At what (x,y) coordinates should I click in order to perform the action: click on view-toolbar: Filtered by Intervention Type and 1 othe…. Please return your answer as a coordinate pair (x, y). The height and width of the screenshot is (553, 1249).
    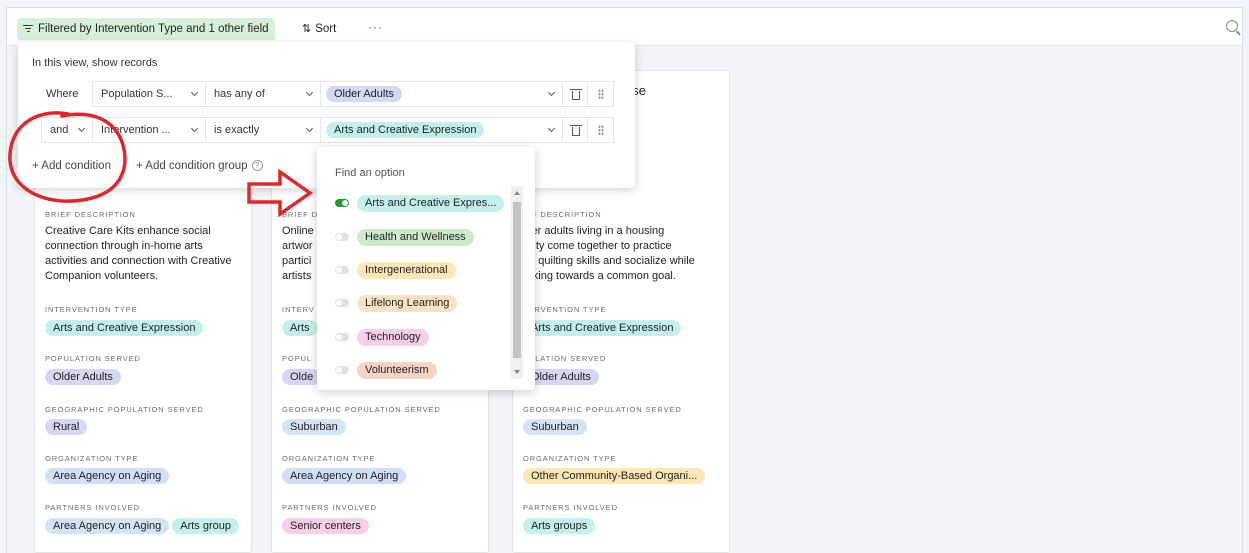
    Looking at the image, I should click on (624, 27).